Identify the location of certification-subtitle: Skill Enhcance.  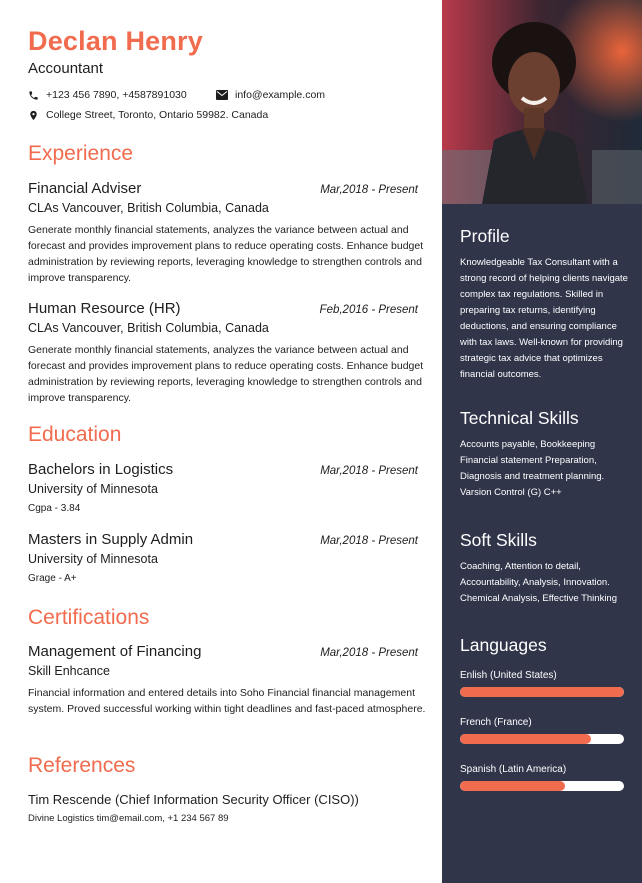
(69, 671).